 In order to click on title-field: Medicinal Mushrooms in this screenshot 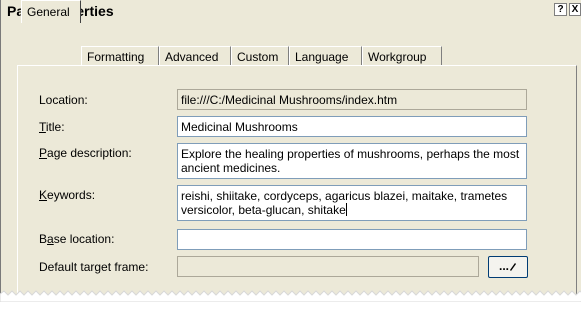, I will do `click(352, 126)`.